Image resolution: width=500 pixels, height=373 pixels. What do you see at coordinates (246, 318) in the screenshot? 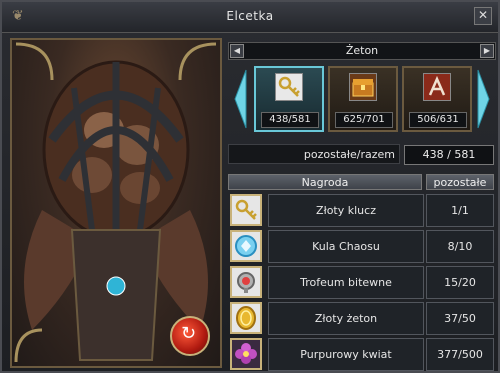
I see `gold-coin-icon` at bounding box center [246, 318].